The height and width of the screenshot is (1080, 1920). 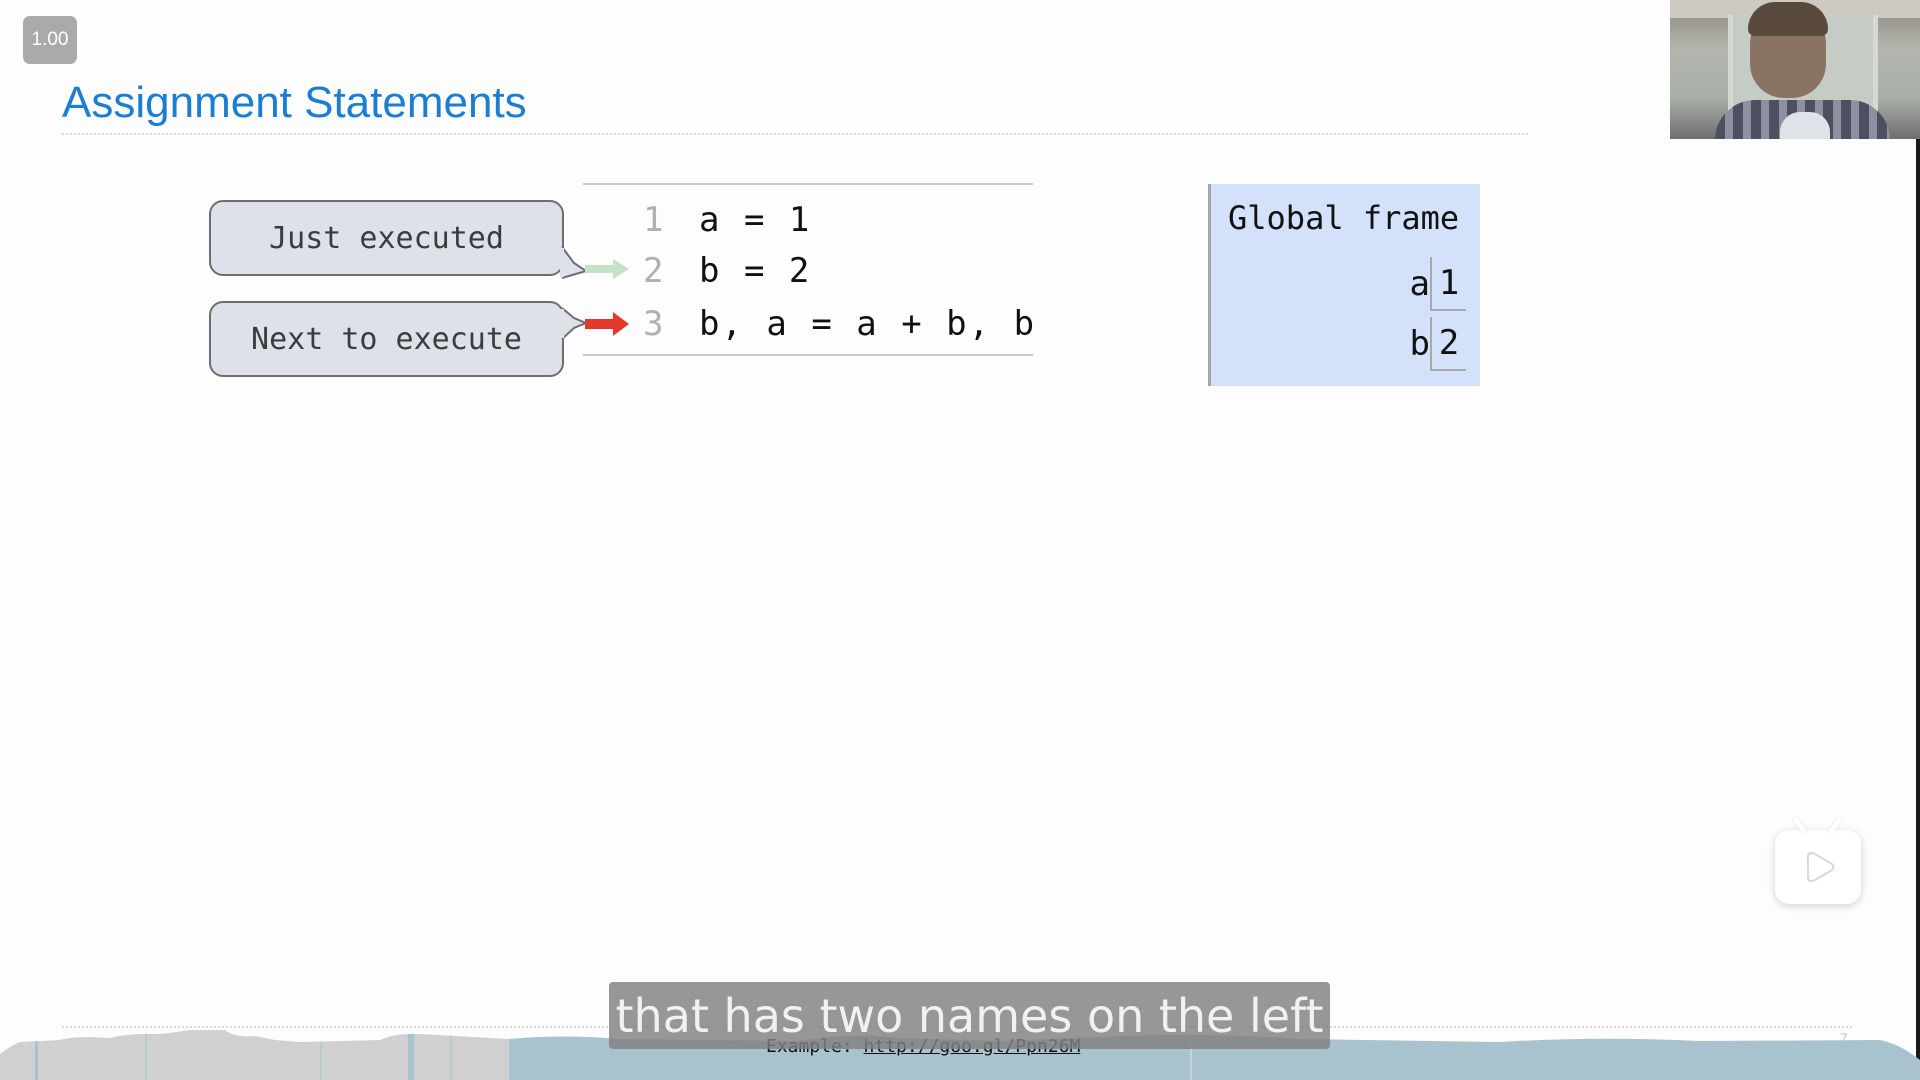 I want to click on line-number: 1, so click(x=653, y=220).